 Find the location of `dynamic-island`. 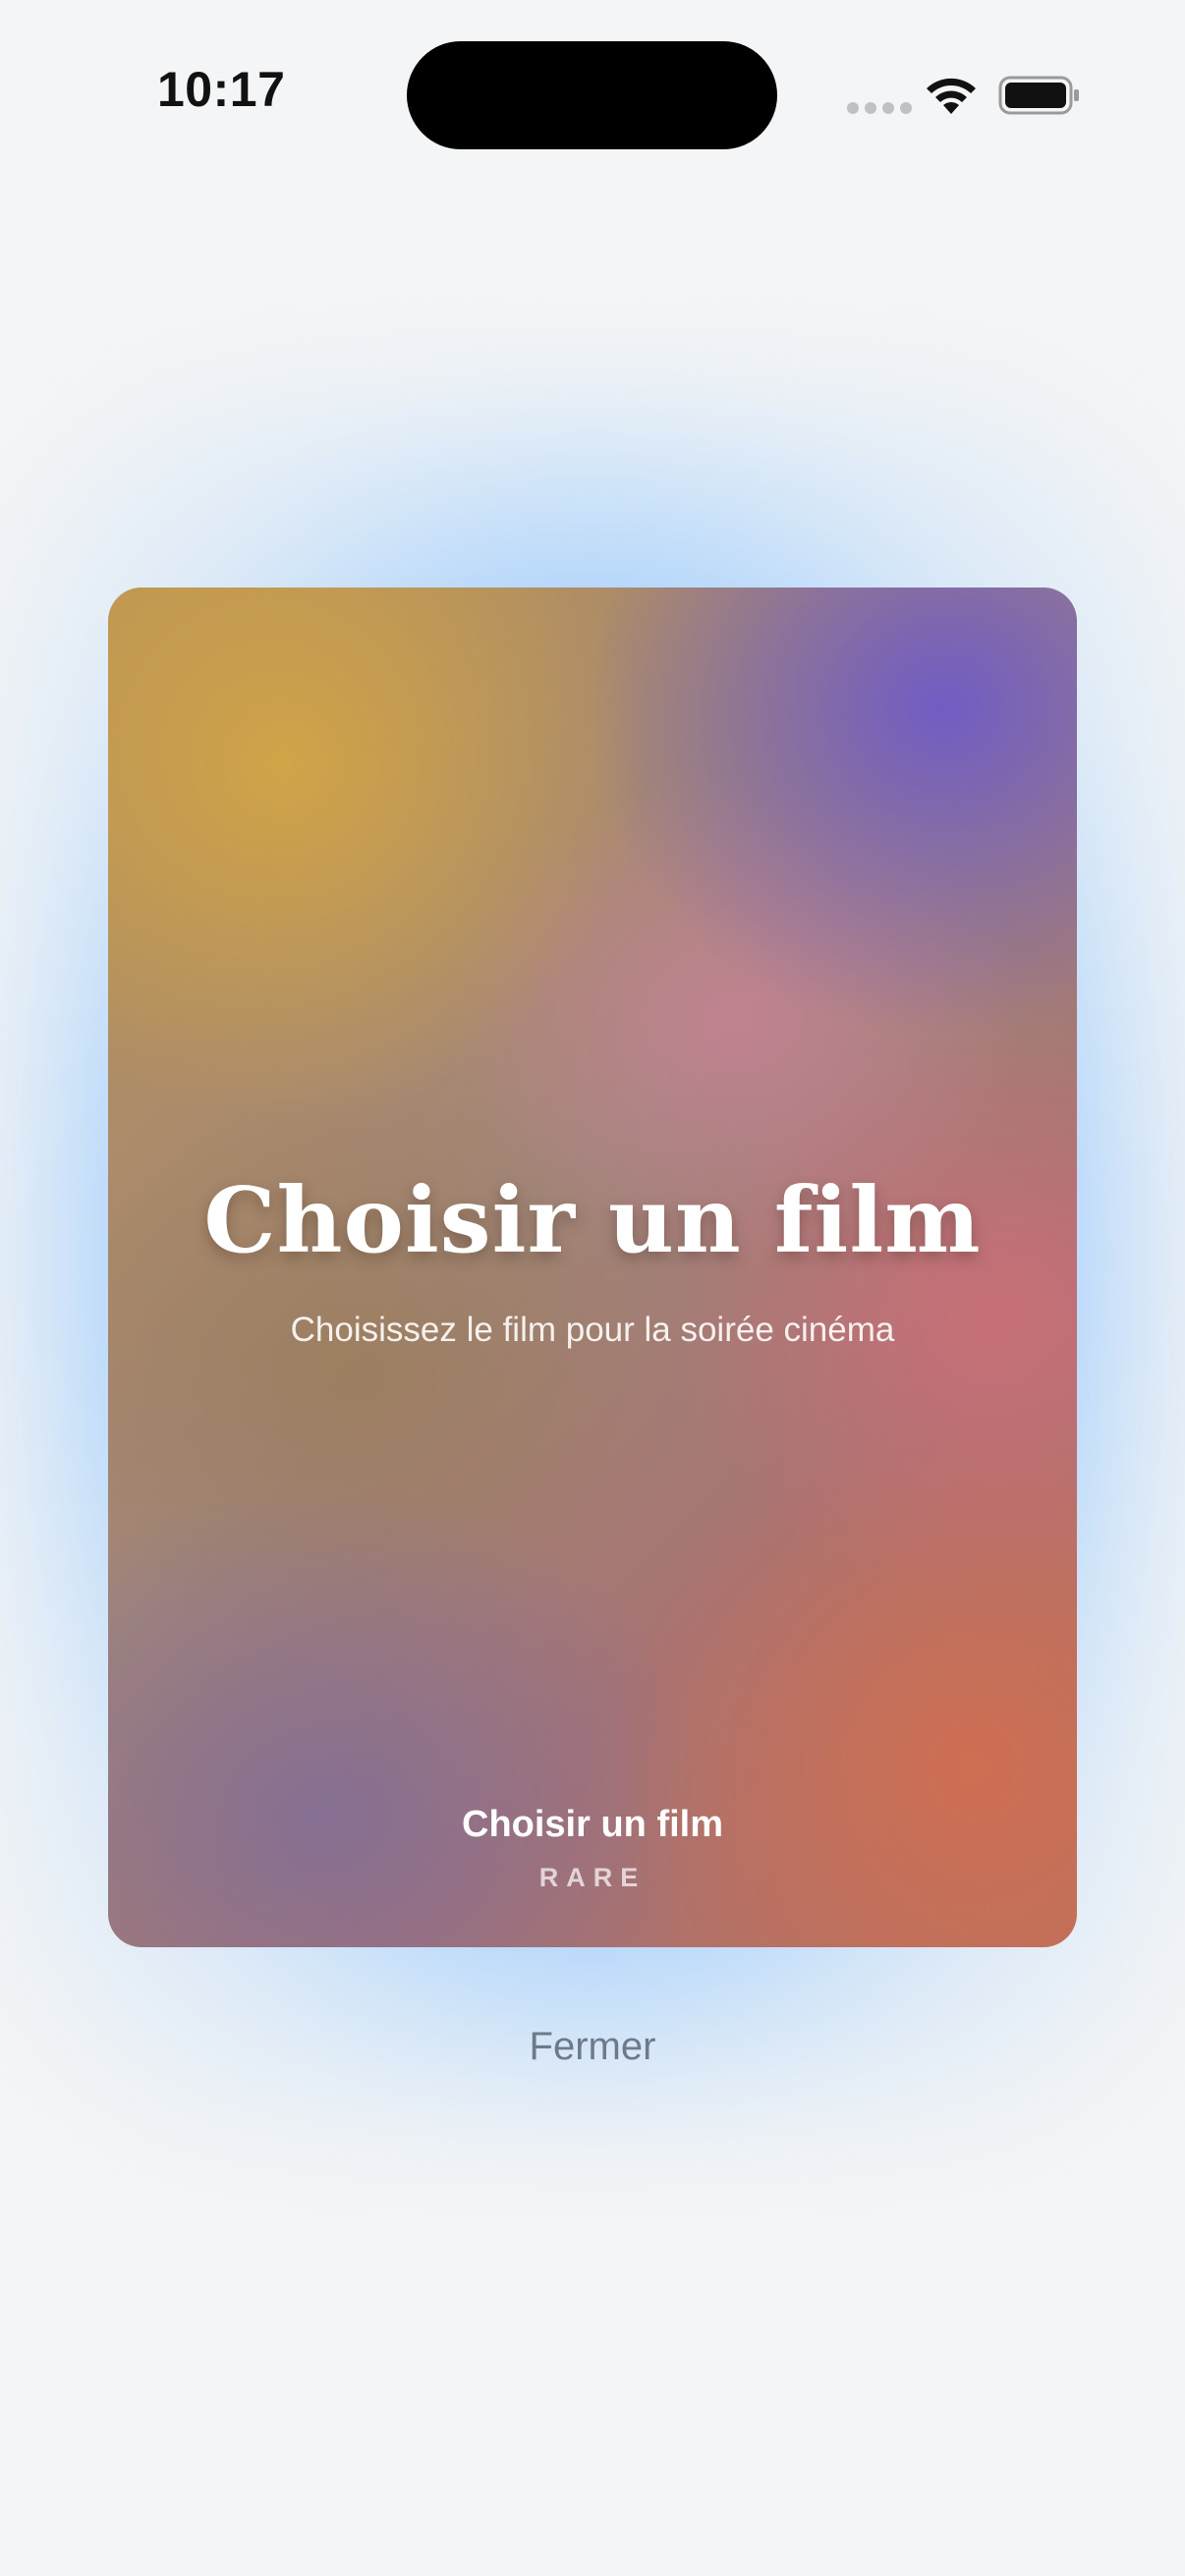

dynamic-island is located at coordinates (592, 95).